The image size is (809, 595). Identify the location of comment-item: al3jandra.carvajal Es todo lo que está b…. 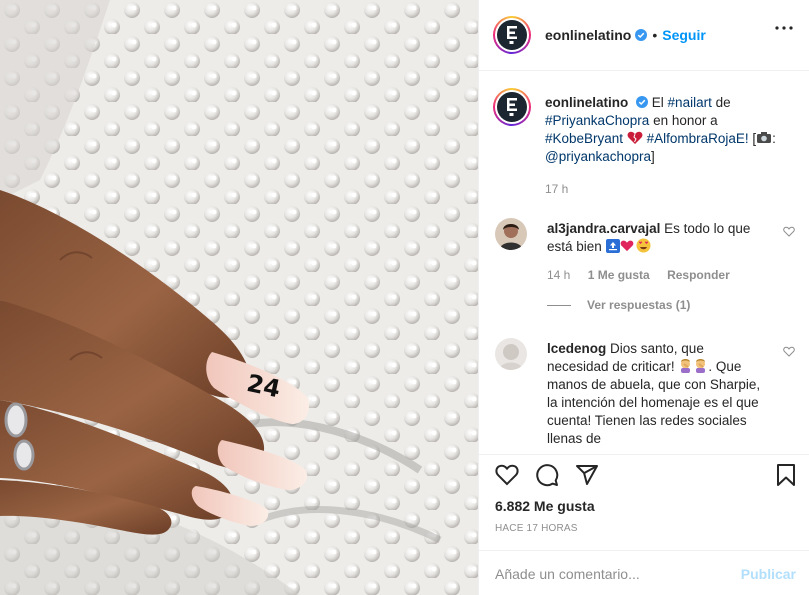
(645, 265).